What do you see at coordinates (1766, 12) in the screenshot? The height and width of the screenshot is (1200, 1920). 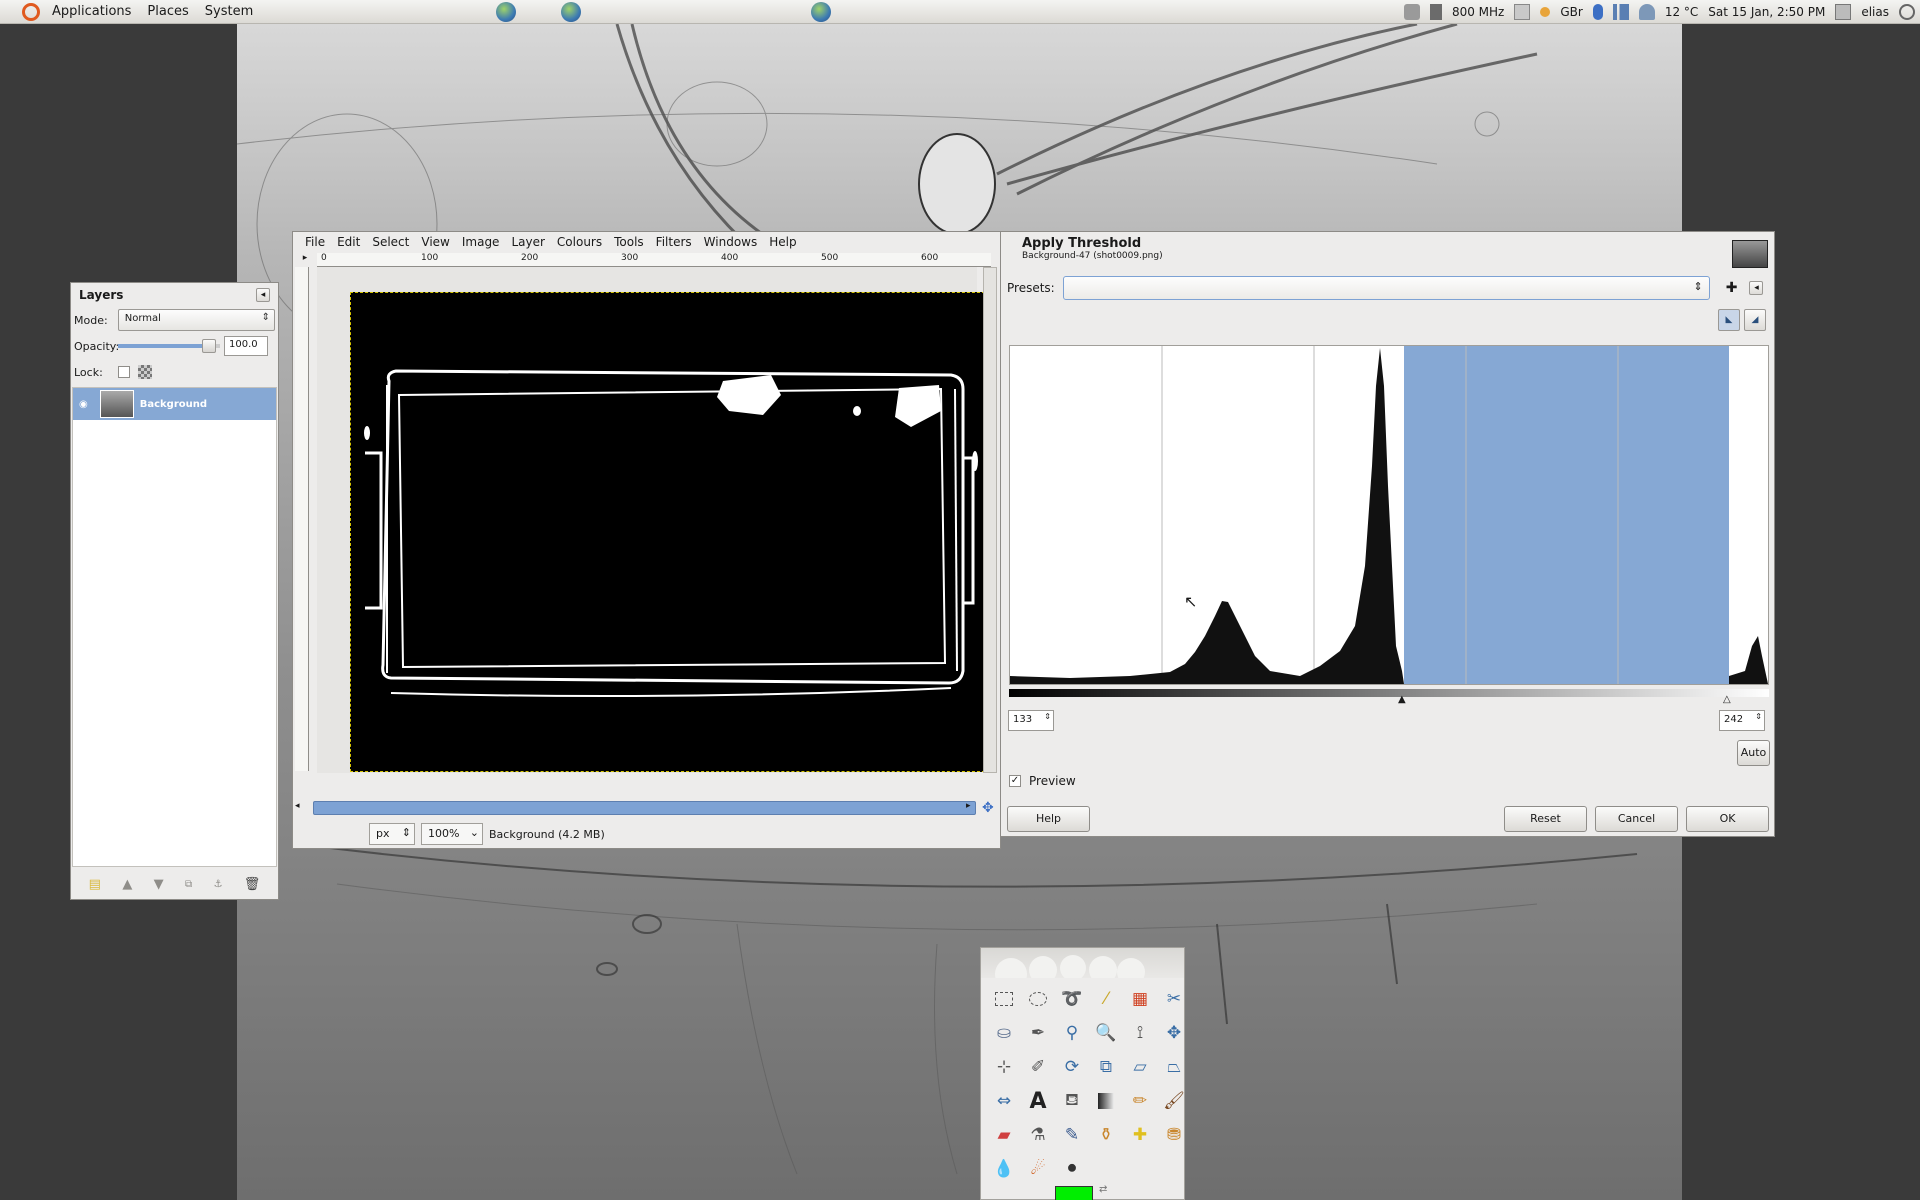 I see `clock: Sat 15 Jan, 2:50 PM` at bounding box center [1766, 12].